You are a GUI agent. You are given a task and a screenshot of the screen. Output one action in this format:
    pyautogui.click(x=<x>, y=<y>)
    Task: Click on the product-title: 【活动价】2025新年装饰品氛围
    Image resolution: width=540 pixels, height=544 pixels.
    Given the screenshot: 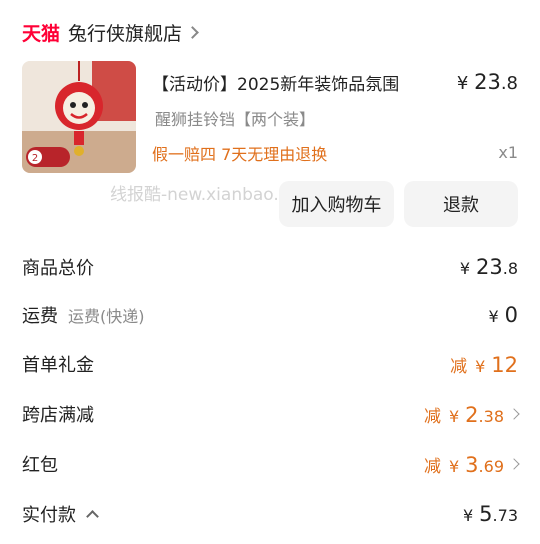 What is the action you would take?
    pyautogui.click(x=275, y=82)
    